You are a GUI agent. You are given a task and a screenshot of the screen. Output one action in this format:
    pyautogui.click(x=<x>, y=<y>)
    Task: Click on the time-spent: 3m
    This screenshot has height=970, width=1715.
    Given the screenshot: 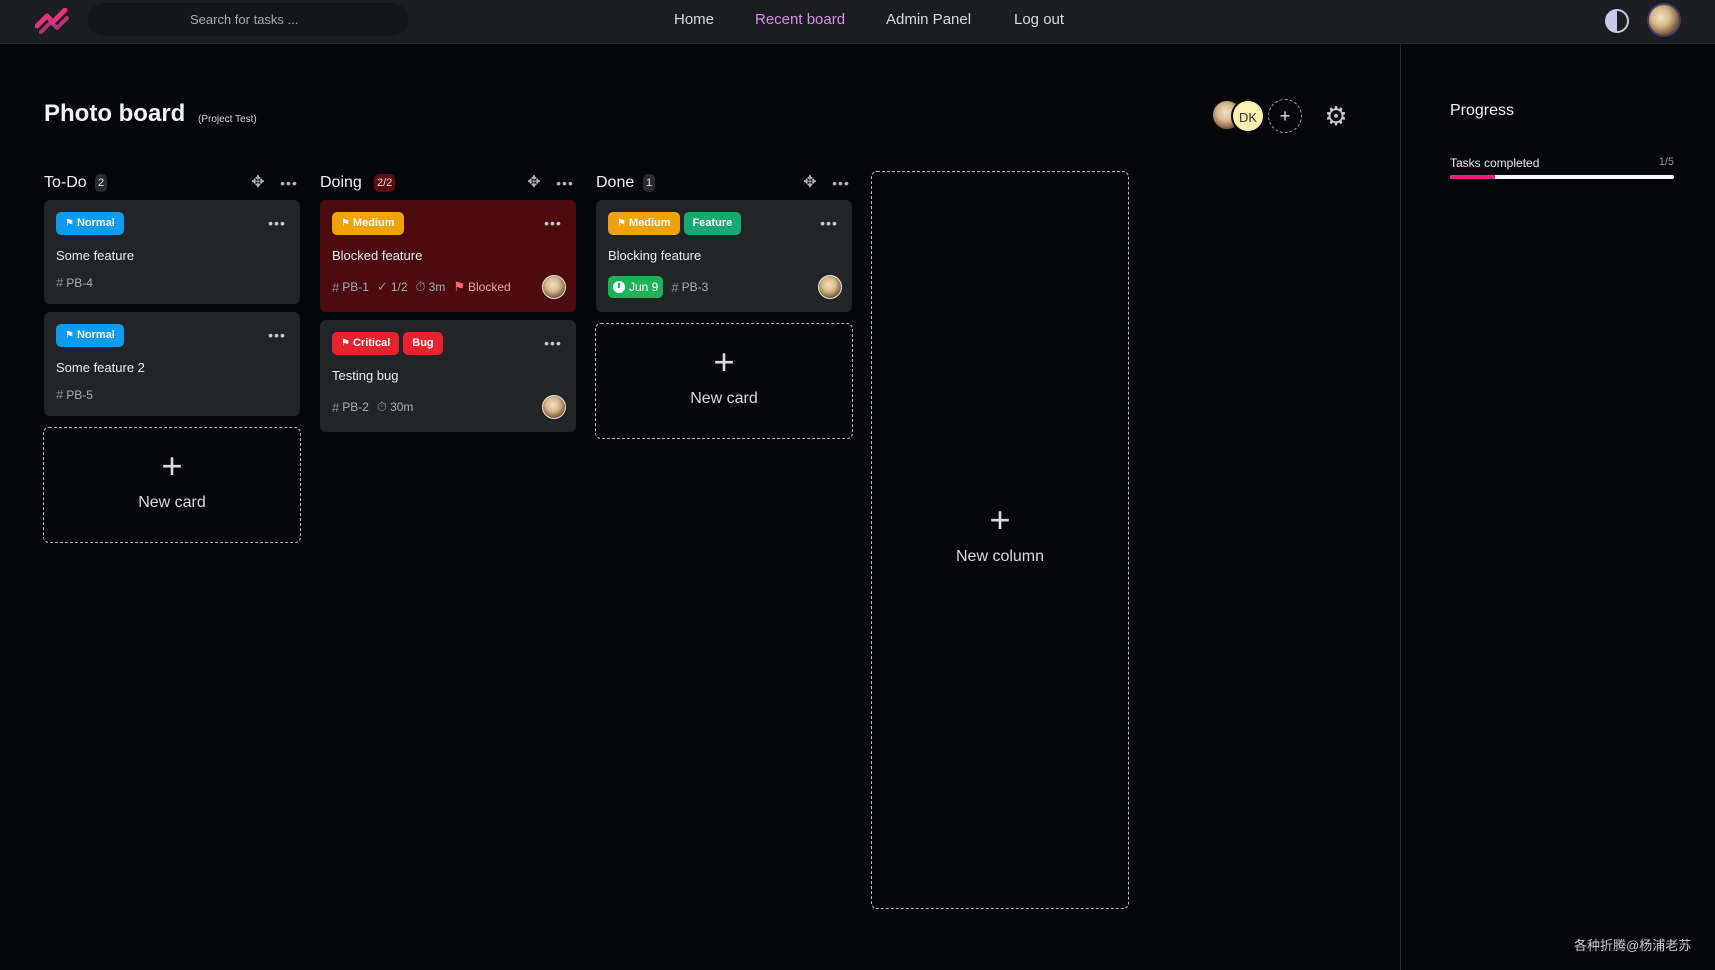 What is the action you would take?
    pyautogui.click(x=437, y=287)
    